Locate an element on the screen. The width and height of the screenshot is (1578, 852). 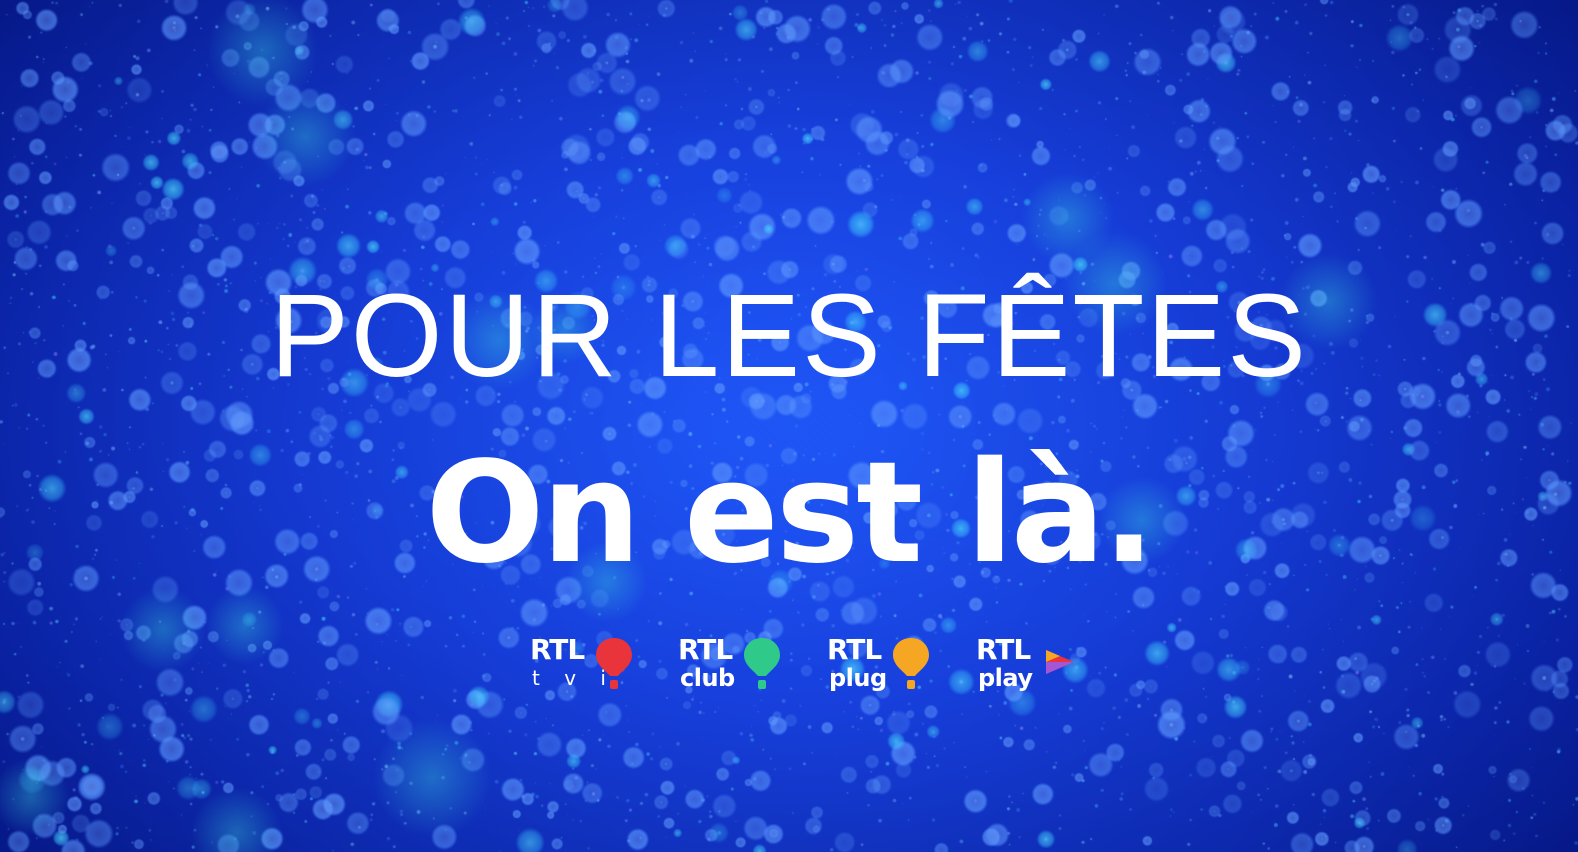
logo-rtl-plug: RTL plug is located at coordinates (882, 665).